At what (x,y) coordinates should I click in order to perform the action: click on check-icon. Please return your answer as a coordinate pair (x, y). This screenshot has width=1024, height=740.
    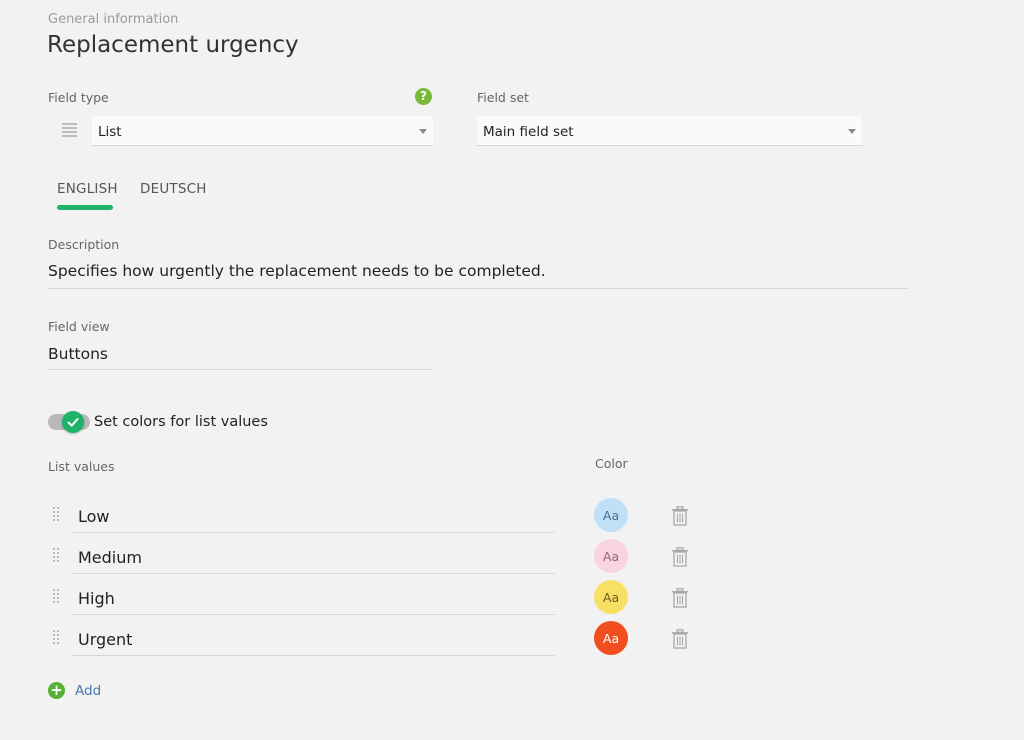
    Looking at the image, I should click on (73, 422).